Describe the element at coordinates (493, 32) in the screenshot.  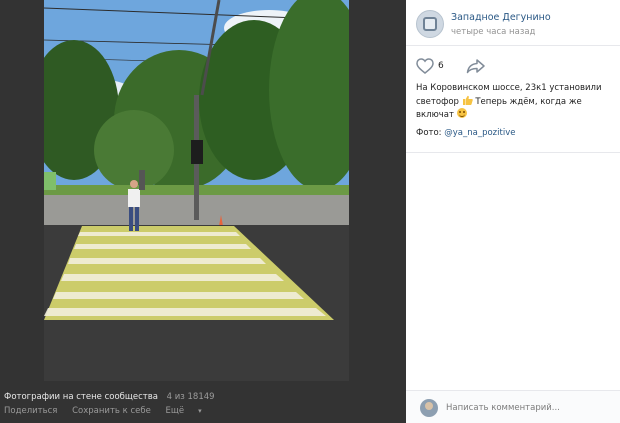
I see `post-time: четыре часа назад` at that location.